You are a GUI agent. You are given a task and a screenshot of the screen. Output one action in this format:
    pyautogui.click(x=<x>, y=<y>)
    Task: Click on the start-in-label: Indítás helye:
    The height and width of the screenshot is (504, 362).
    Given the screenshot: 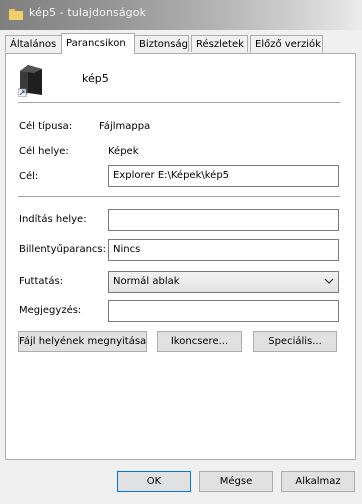 What is the action you would take?
    pyautogui.click(x=53, y=219)
    